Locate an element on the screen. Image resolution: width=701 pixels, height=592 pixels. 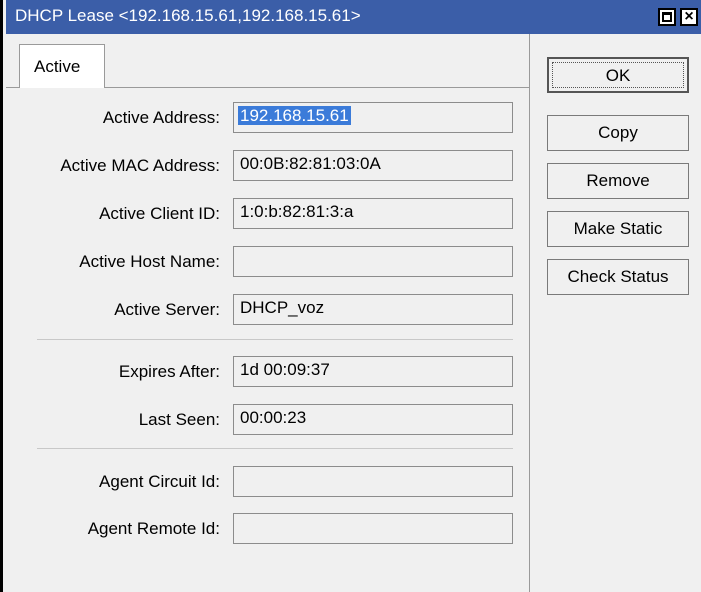
copy-button: Copy is located at coordinates (618, 133).